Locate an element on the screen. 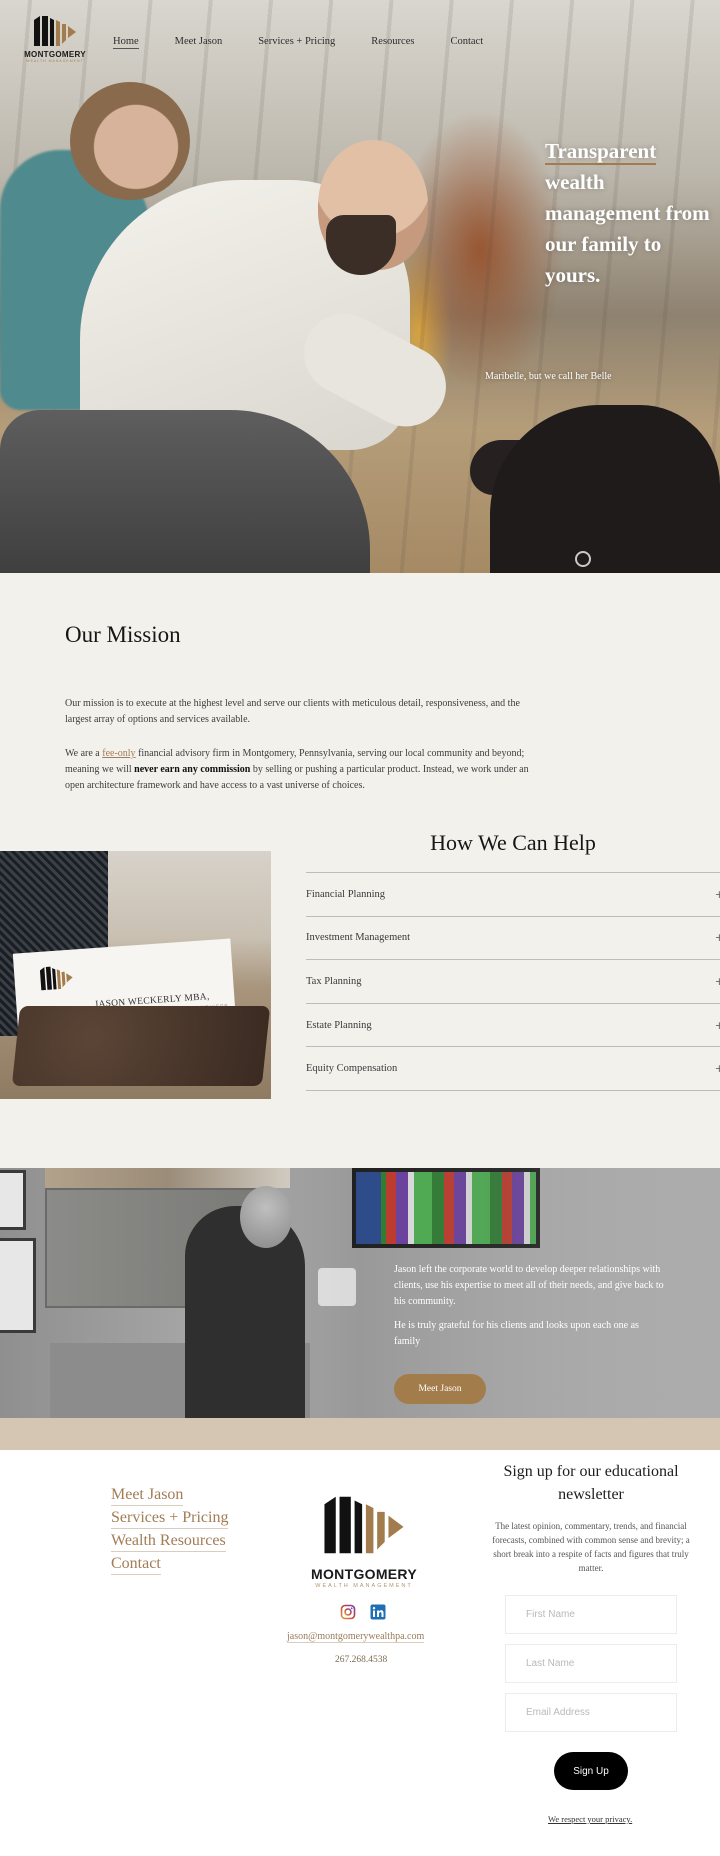  site-logo: MONTGOMERY WEALTH MANAGEMENT is located at coordinates (55, 43).